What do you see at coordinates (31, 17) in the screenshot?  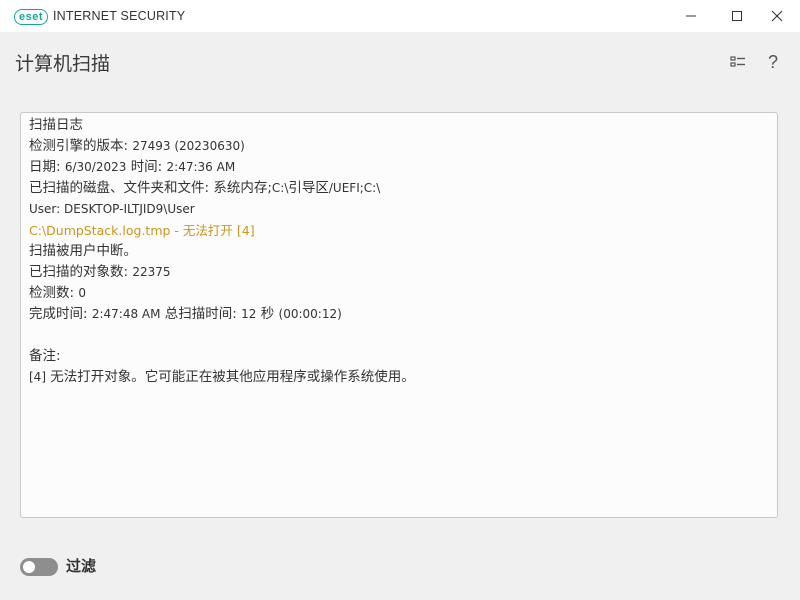 I see `eset-logo: eset` at bounding box center [31, 17].